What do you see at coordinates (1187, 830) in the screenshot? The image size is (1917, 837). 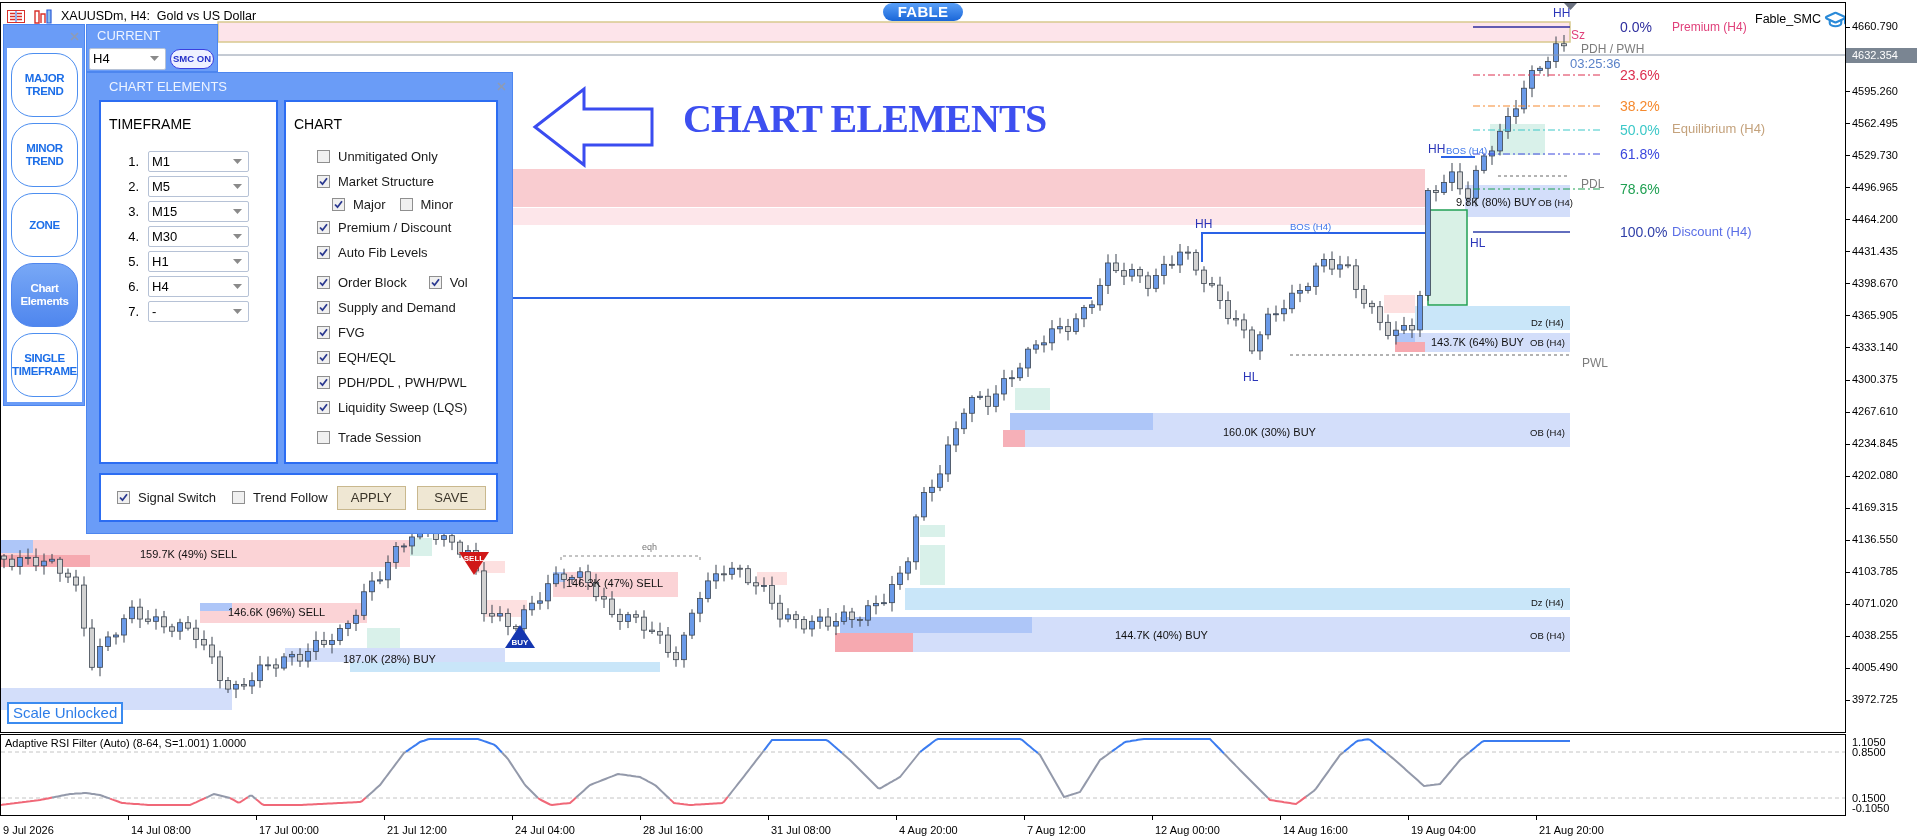 I see `time-label: 12 Aug 00:00` at bounding box center [1187, 830].